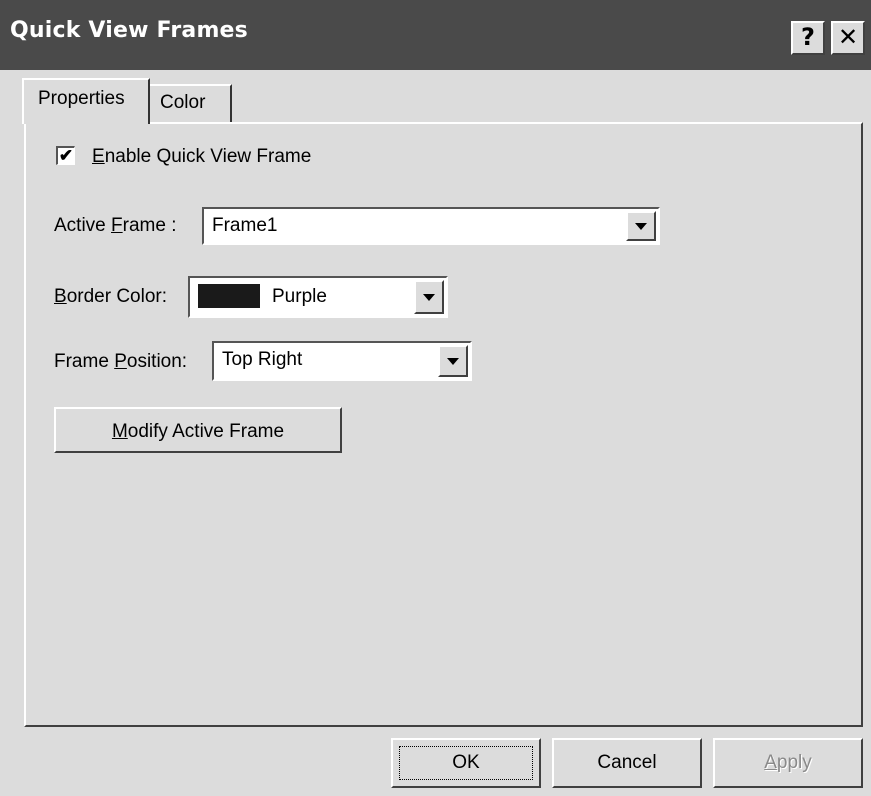 The width and height of the screenshot is (871, 796). I want to click on check-mark-icon: ✔, so click(66, 155).